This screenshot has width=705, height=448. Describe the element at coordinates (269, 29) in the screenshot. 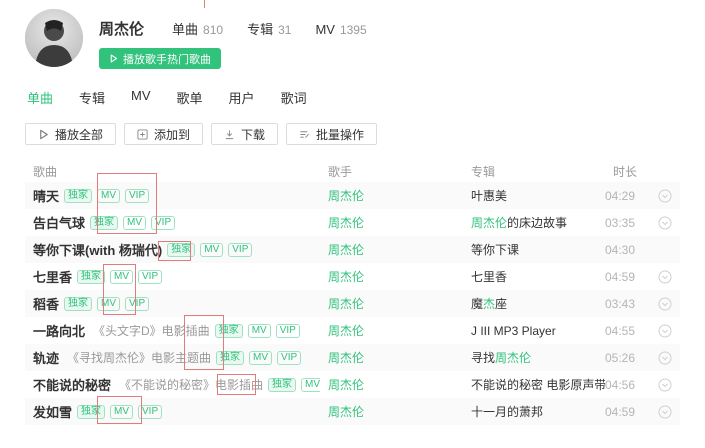

I see `stat-albums: 专辑 31` at that location.